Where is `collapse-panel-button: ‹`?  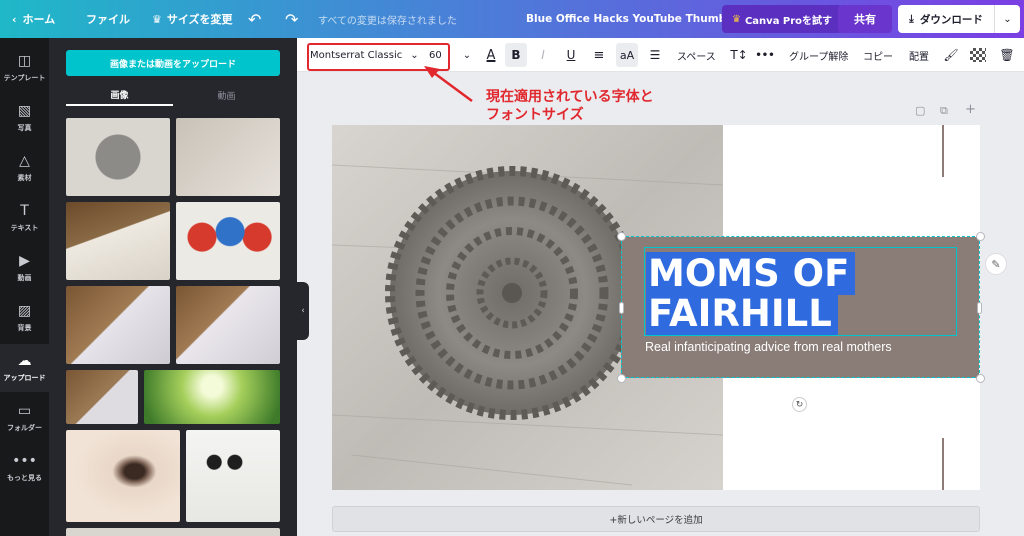
collapse-panel-button: ‹ is located at coordinates (303, 311).